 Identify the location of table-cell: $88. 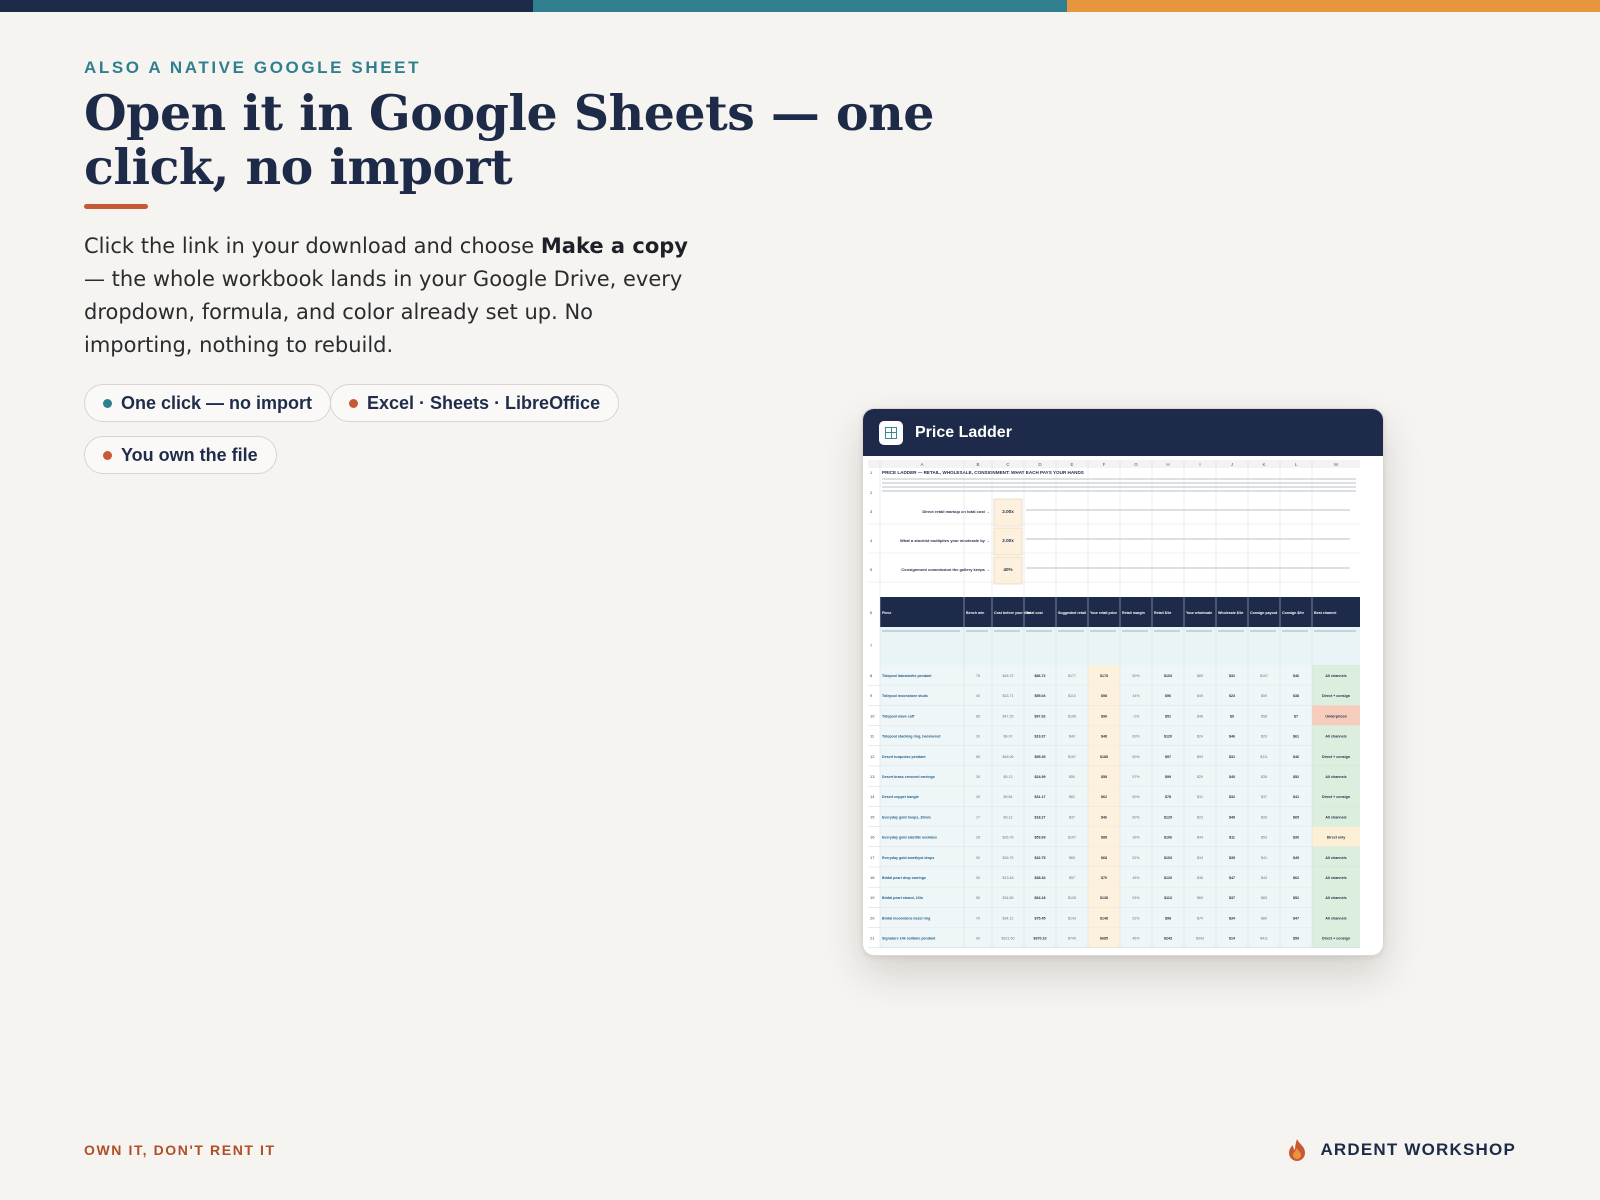
(1104, 838).